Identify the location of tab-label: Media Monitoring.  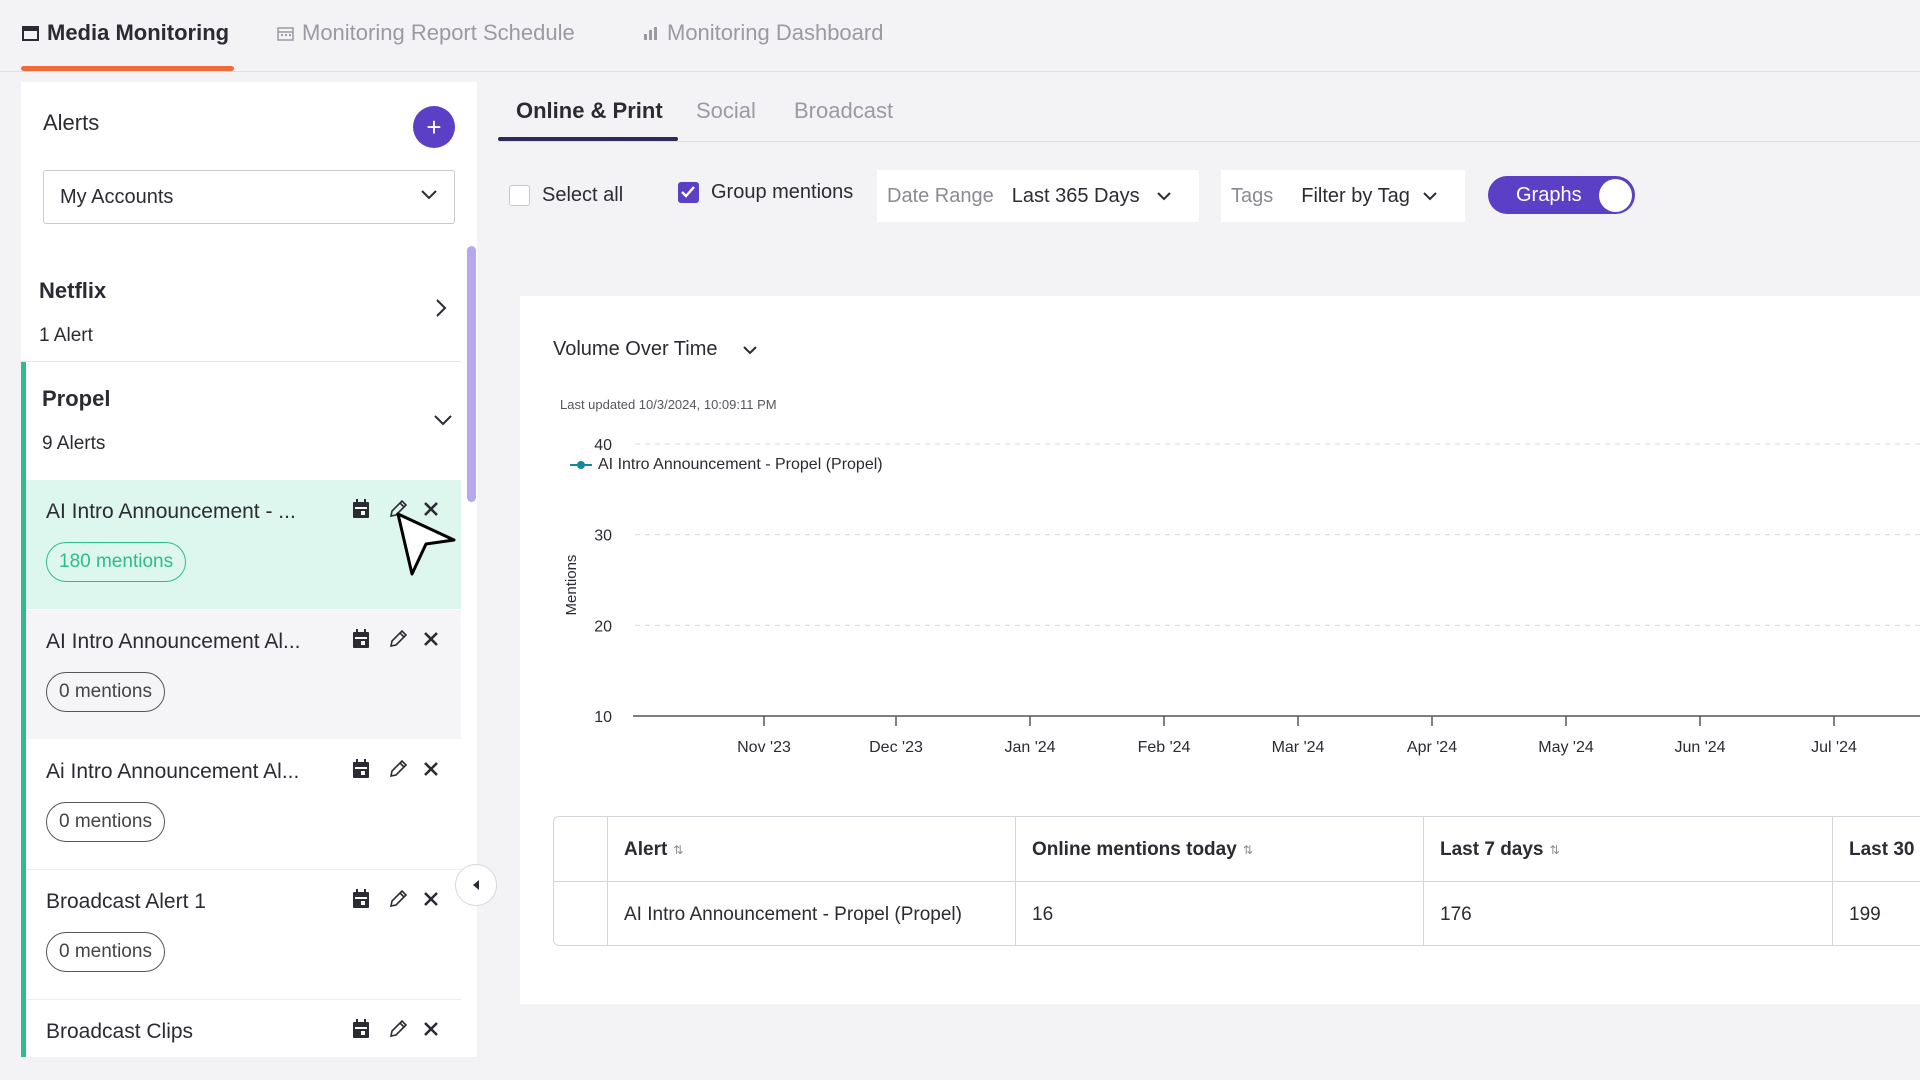
(138, 32).